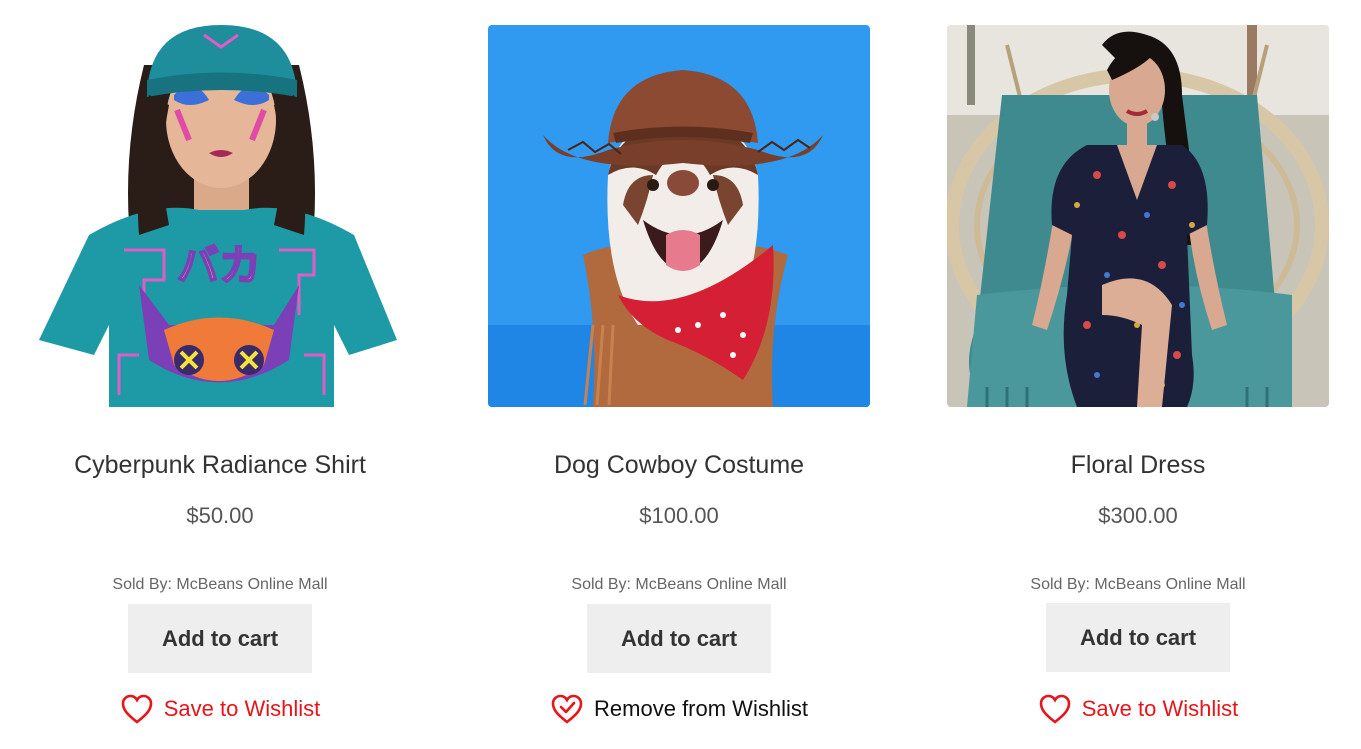 This screenshot has width=1361, height=749. I want to click on product-image: バカ, so click(220, 216).